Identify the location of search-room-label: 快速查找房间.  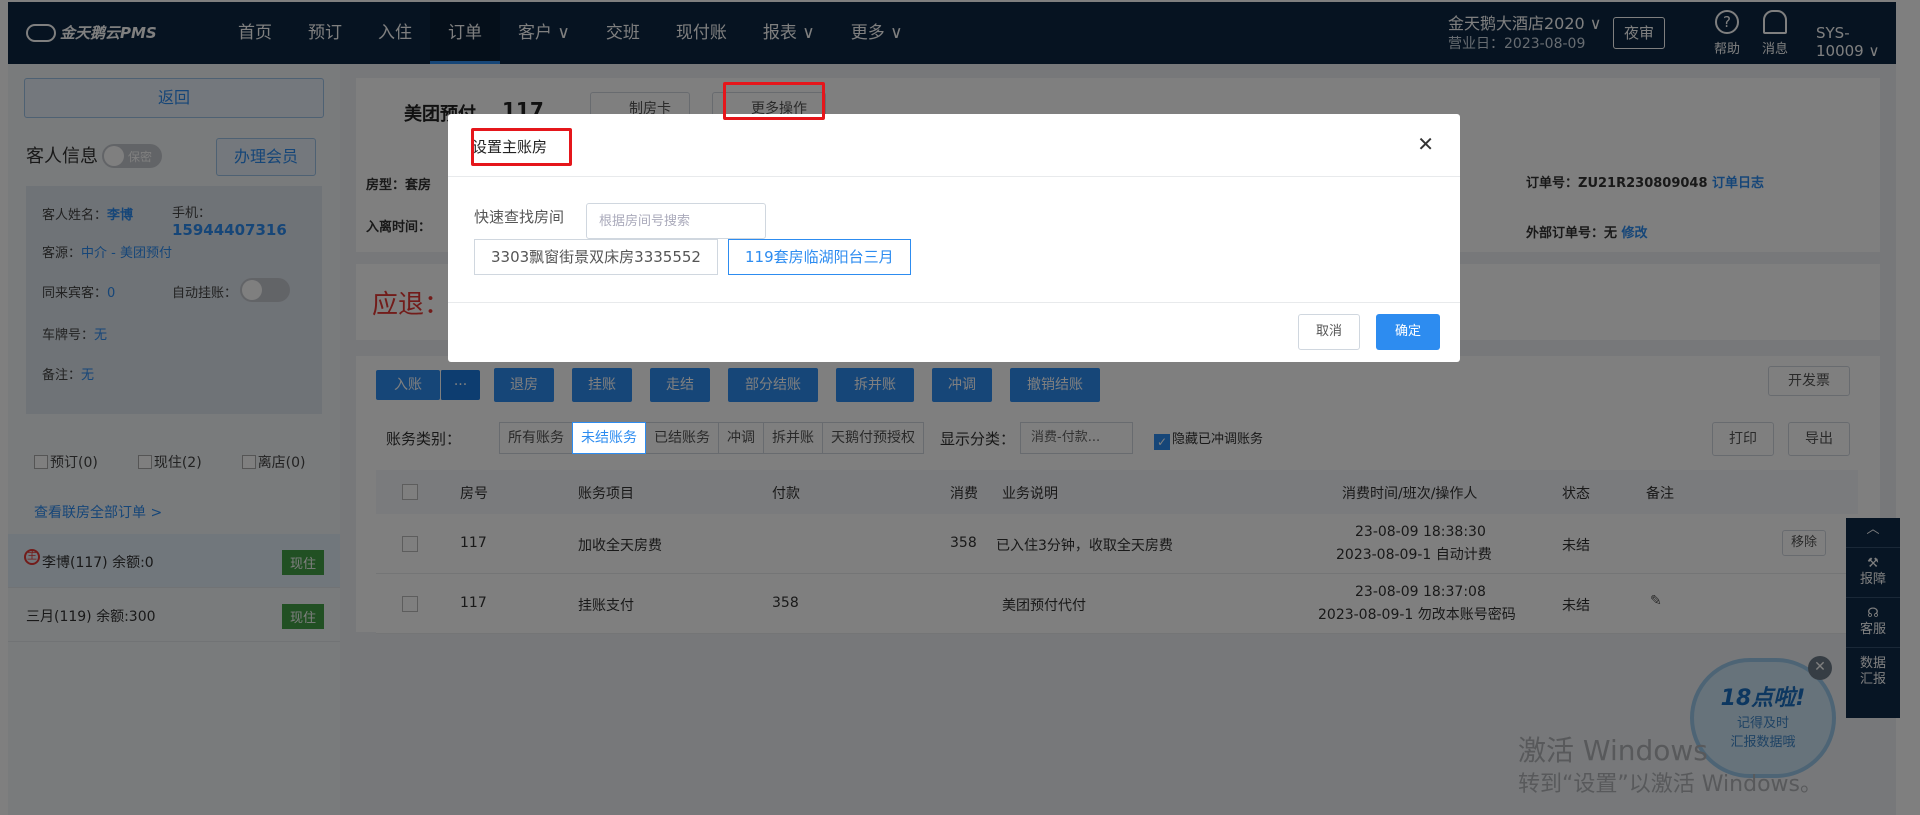
(519, 217).